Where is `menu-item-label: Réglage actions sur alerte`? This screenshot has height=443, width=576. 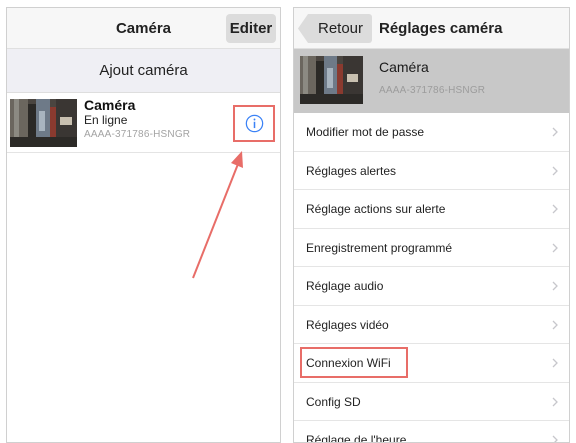 menu-item-label: Réglage actions sur alerte is located at coordinates (376, 209).